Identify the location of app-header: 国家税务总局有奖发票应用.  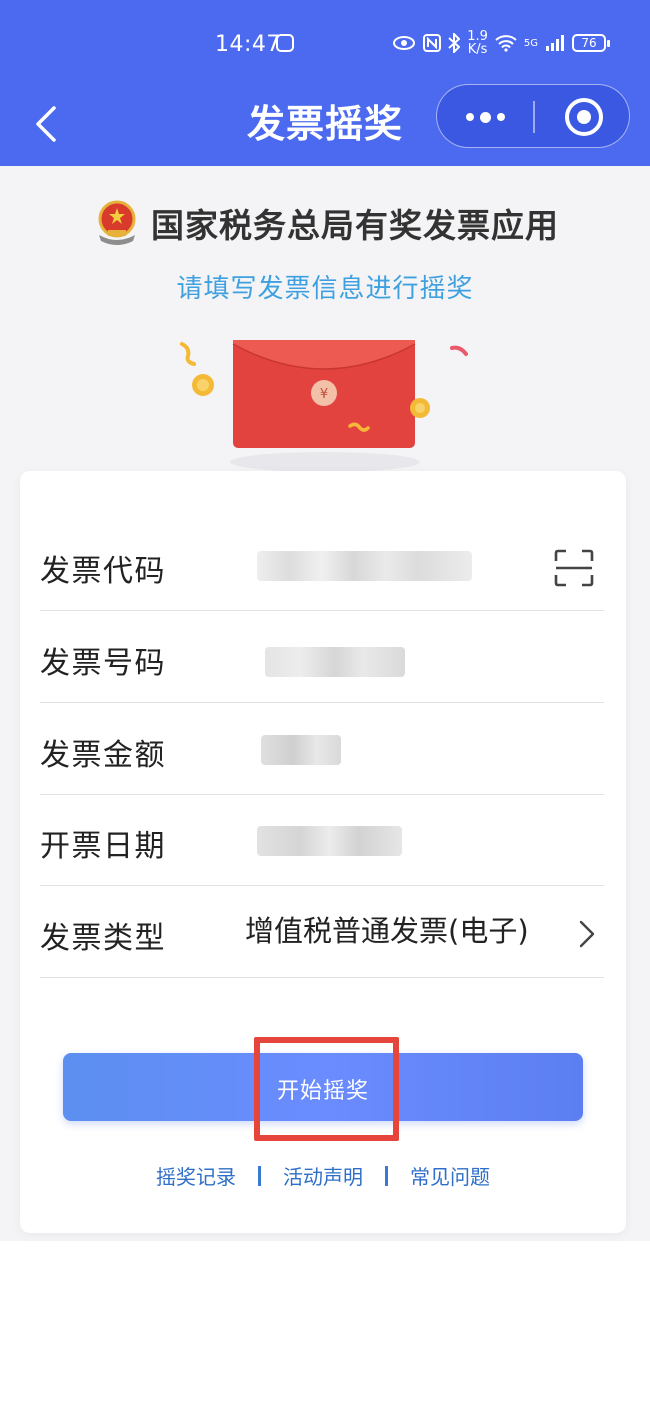
(325, 223).